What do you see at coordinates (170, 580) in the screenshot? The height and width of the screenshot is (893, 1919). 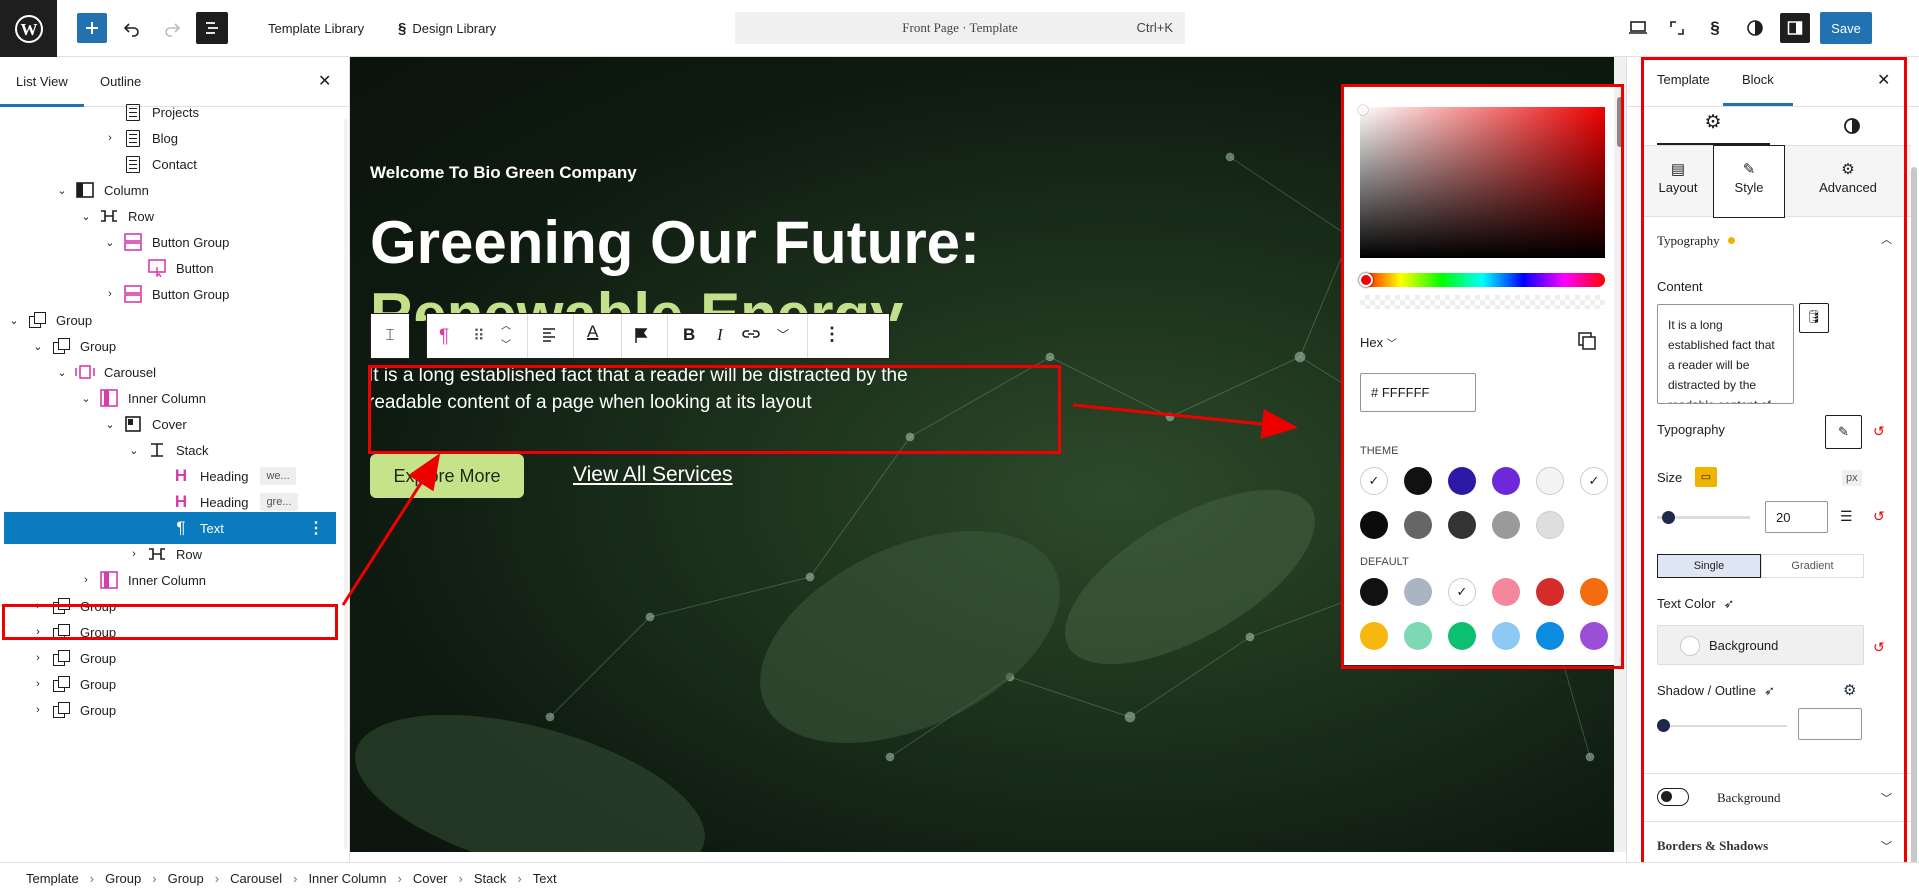 I see `list-view-item: › Inner Column` at bounding box center [170, 580].